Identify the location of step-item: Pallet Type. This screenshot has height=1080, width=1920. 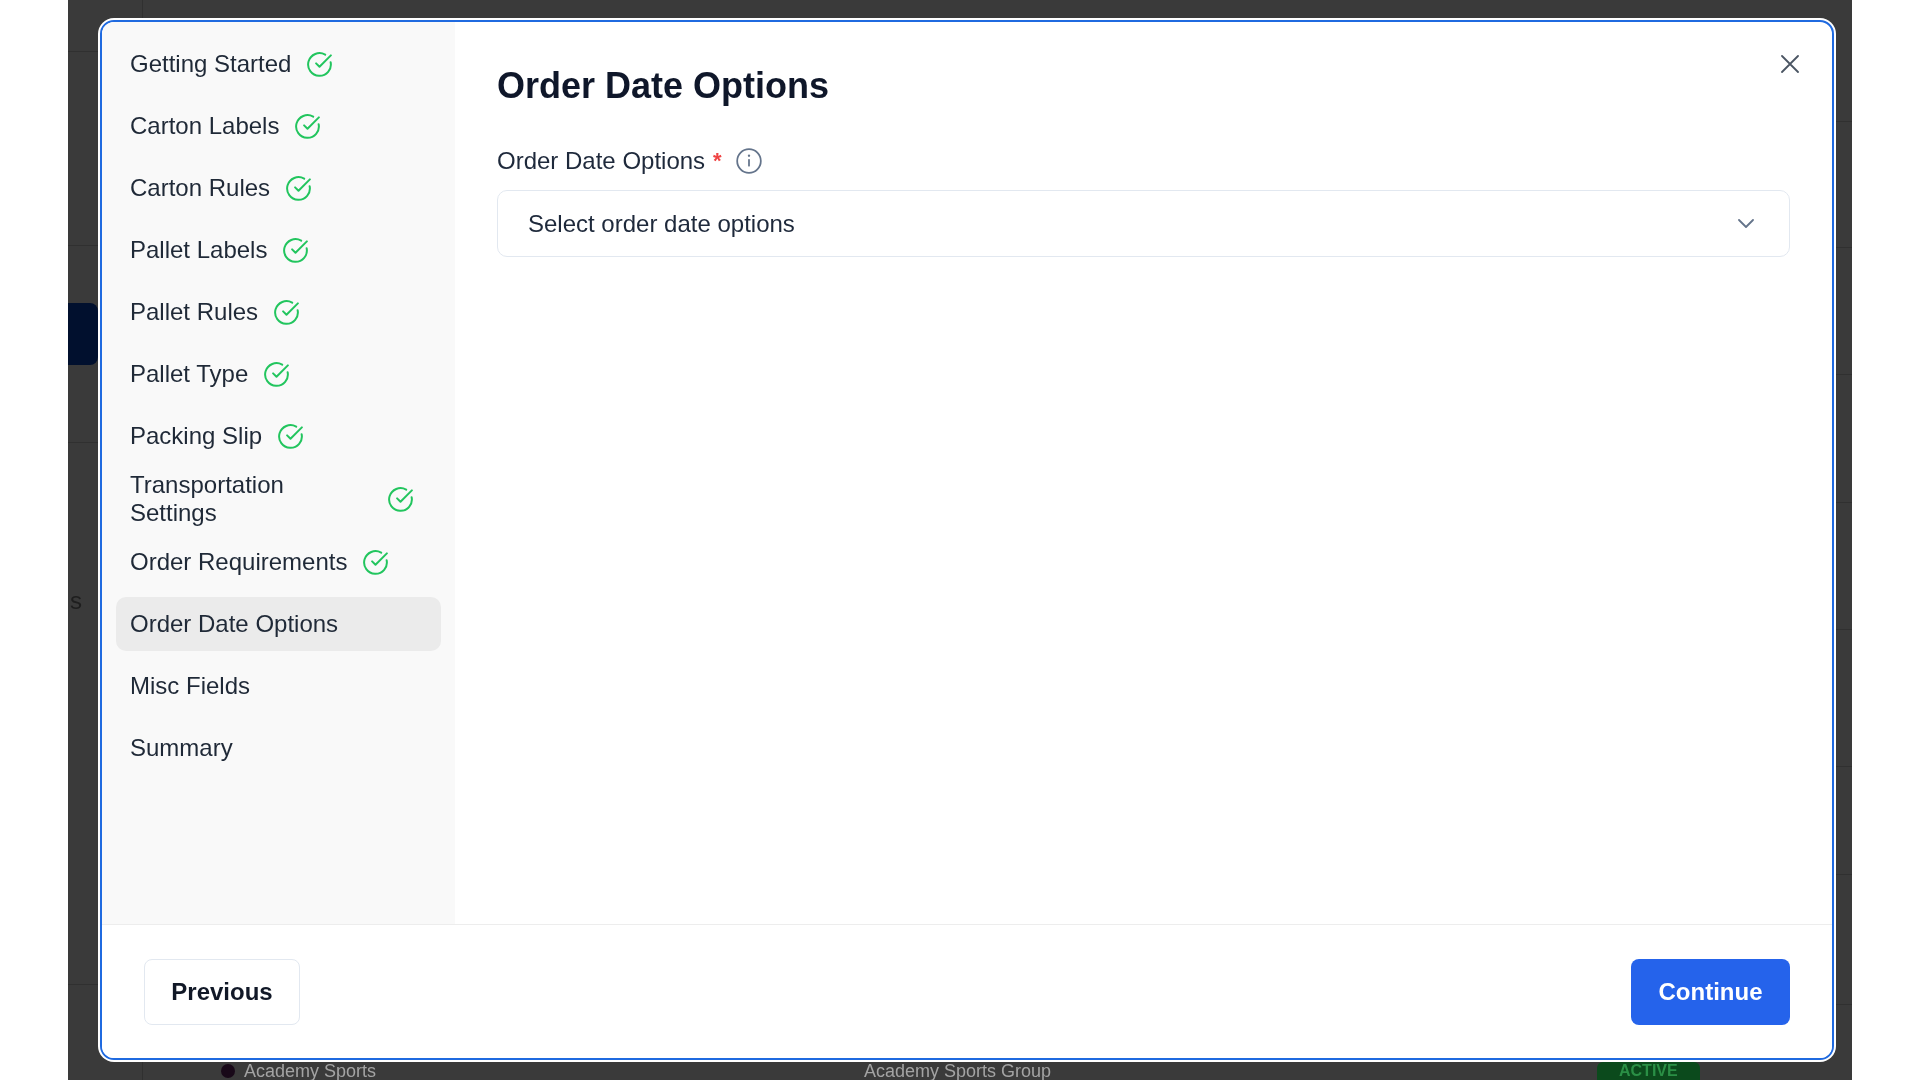
(278, 374).